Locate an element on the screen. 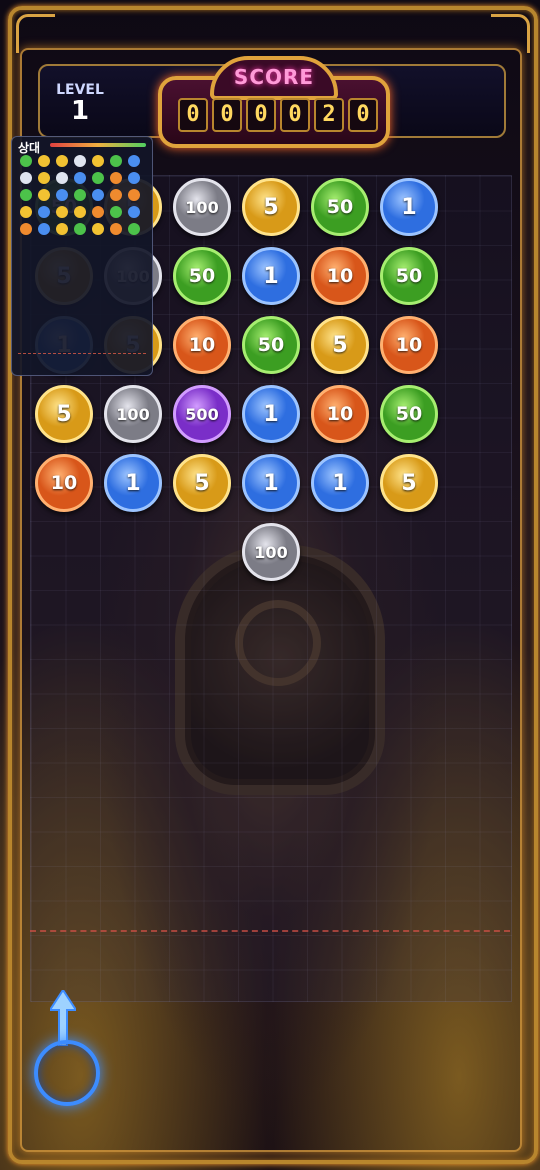 This screenshot has width=540, height=1170. level-indicator: LEVEL 1 is located at coordinates (80, 101).